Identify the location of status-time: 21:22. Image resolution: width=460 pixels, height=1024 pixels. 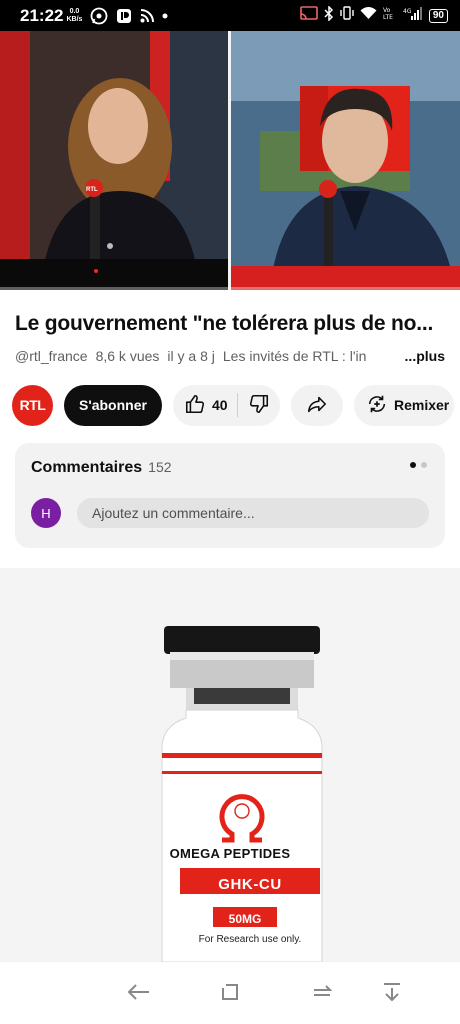
(42, 15).